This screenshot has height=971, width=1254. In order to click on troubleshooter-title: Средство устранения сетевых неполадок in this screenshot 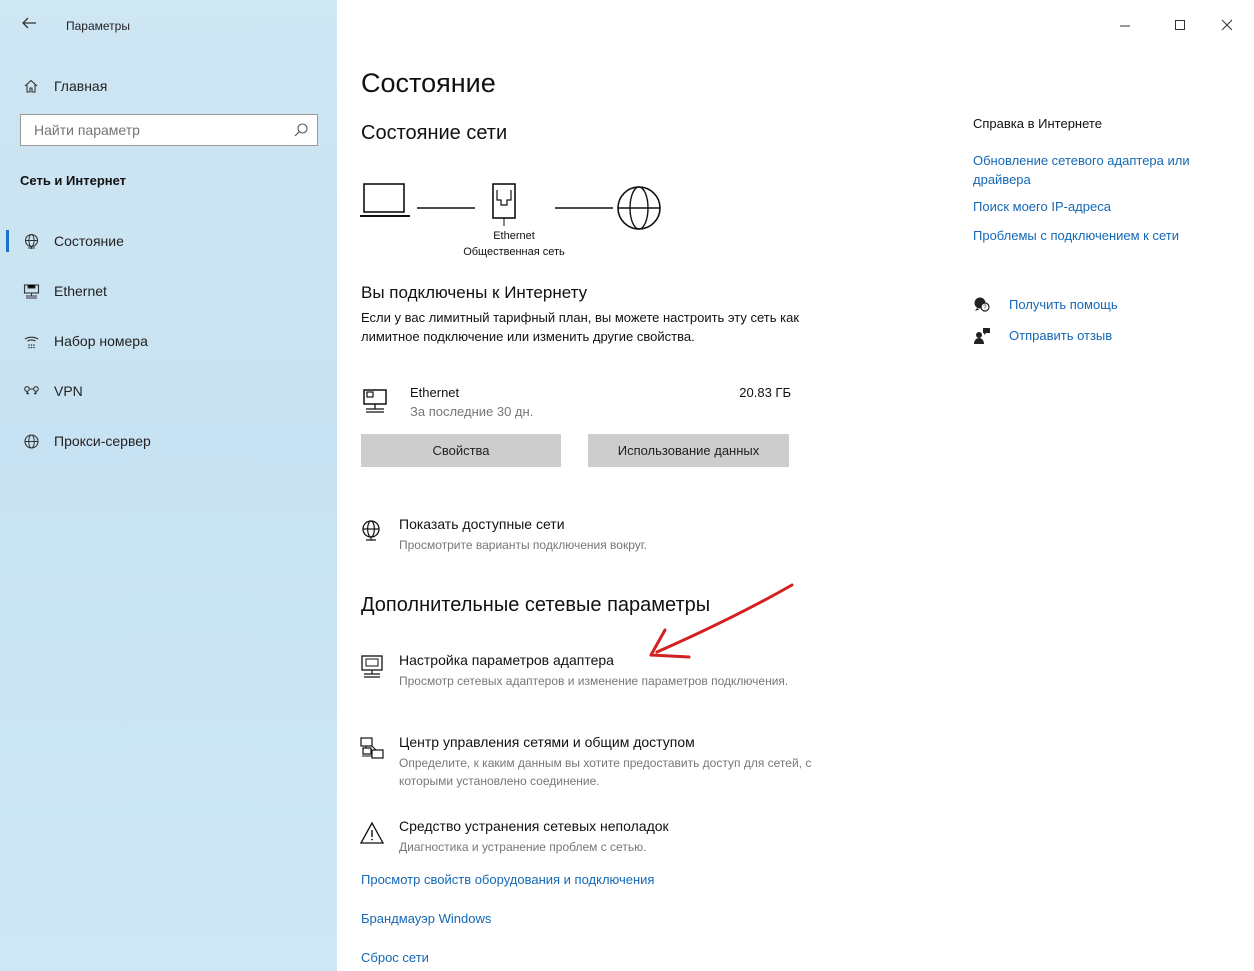, I will do `click(534, 826)`.